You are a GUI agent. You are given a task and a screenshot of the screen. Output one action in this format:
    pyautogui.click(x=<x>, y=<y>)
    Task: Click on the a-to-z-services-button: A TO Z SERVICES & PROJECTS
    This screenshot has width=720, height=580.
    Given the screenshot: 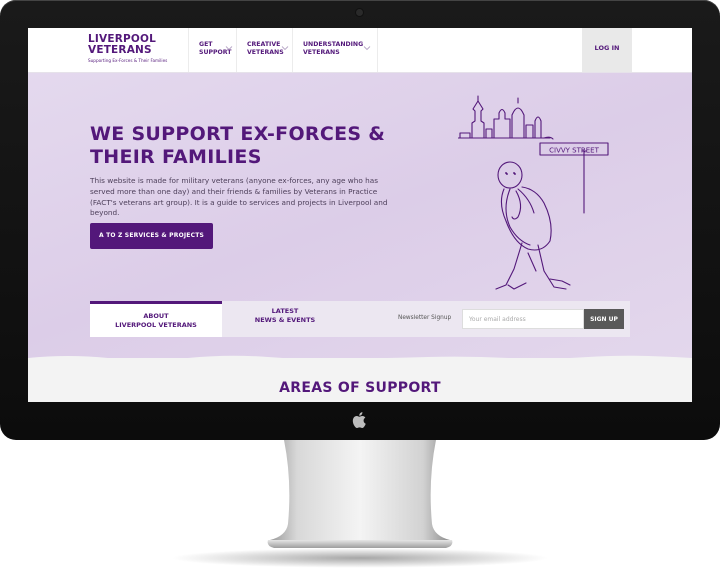 What is the action you would take?
    pyautogui.click(x=151, y=236)
    